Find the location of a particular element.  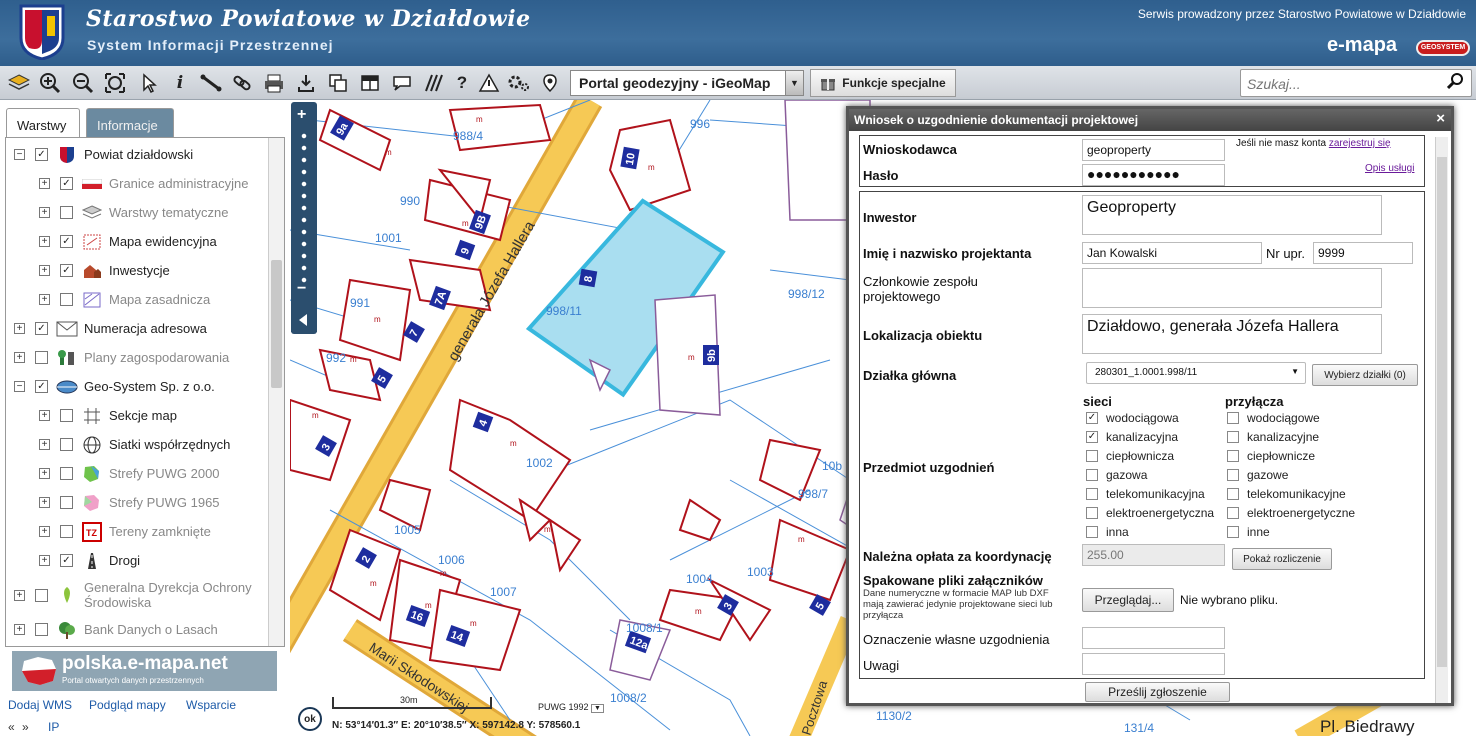

connections-checkbox-item: ciepłownicze is located at coordinates (1271, 456).